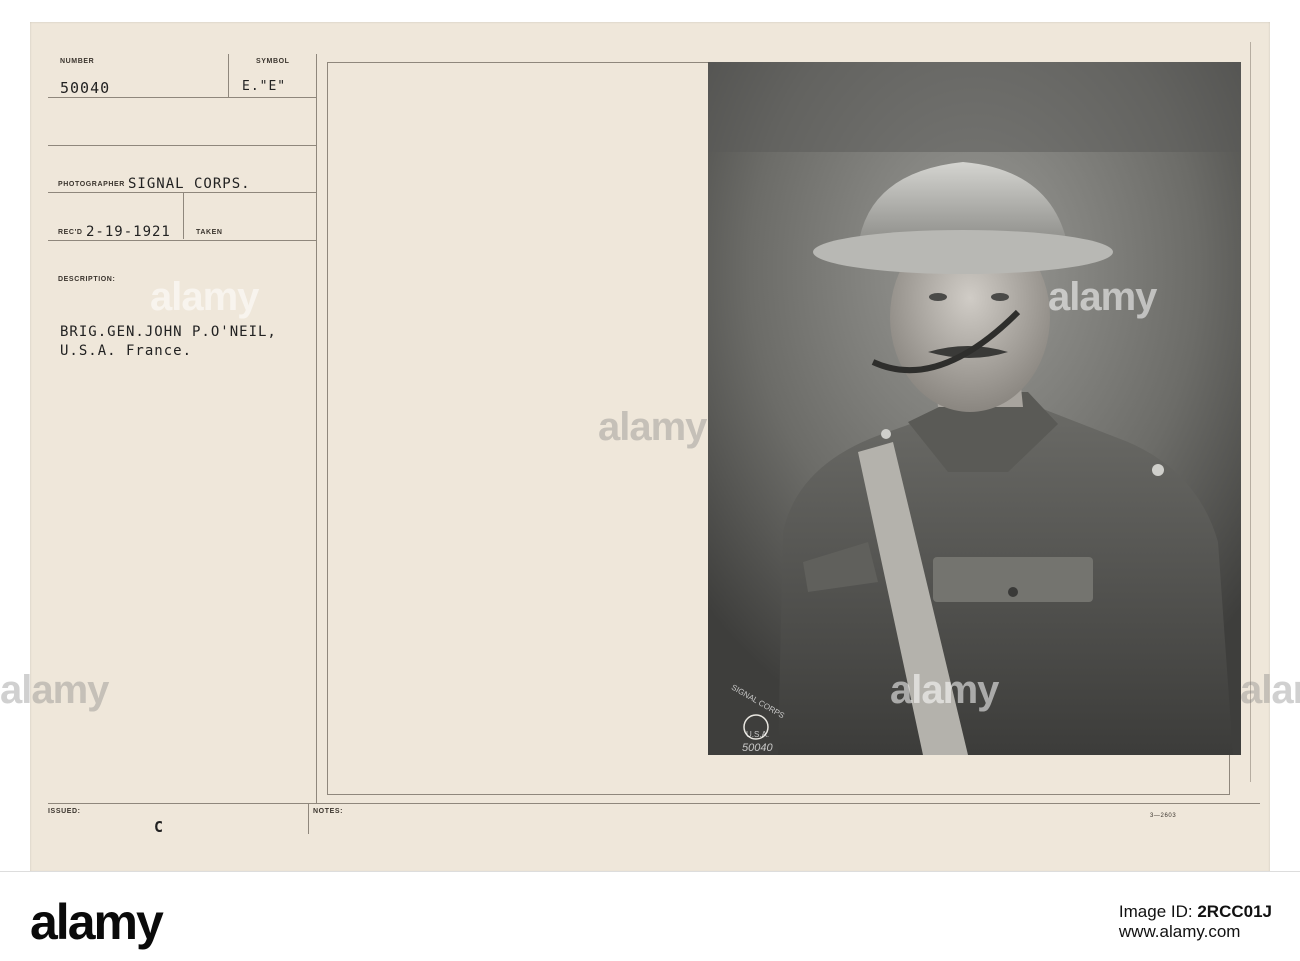 This screenshot has height=961, width=1300. What do you see at coordinates (159, 827) in the screenshot?
I see `issued-mark: C` at bounding box center [159, 827].